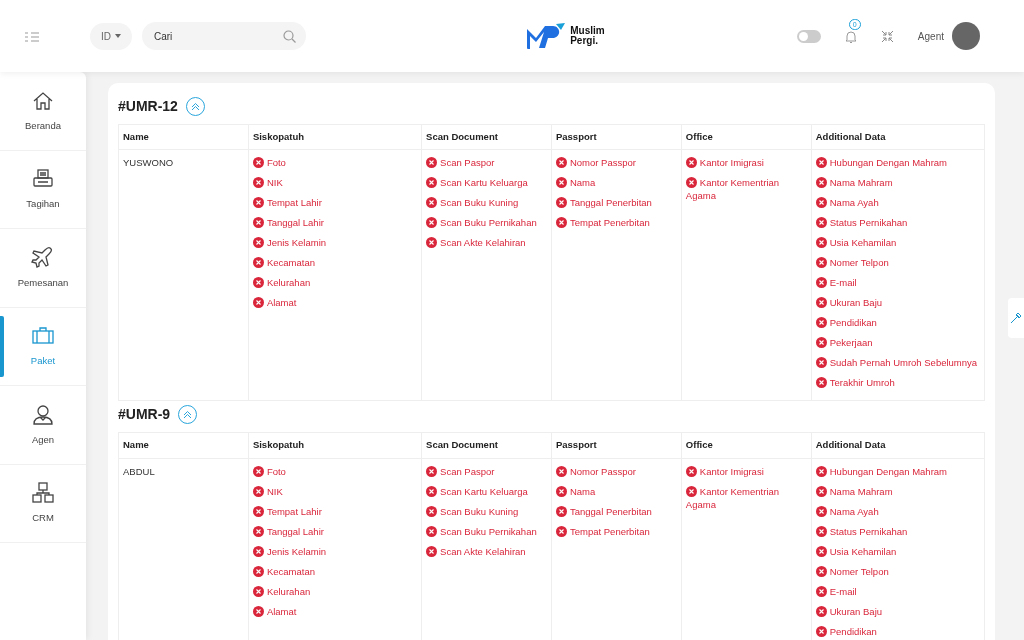  I want to click on person-icon, so click(43, 414).